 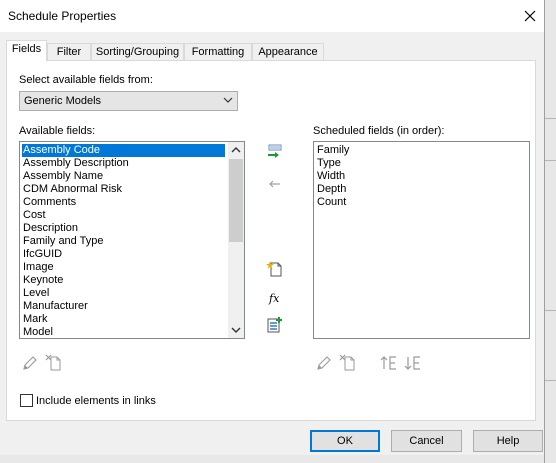 What do you see at coordinates (508, 441) in the screenshot?
I see `help-button: Help` at bounding box center [508, 441].